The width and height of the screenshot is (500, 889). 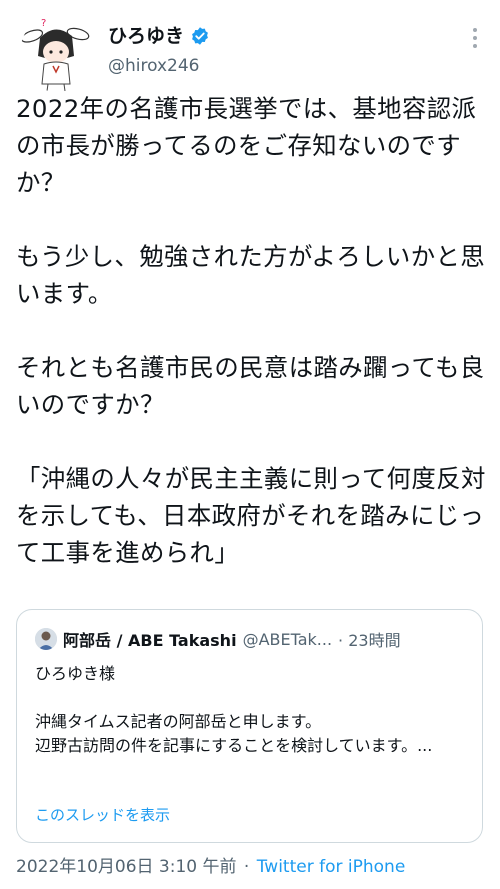 I want to click on tweet-footer: 2022年10月06日 3:10 午前 · Twitter for iPhone, so click(x=210, y=864).